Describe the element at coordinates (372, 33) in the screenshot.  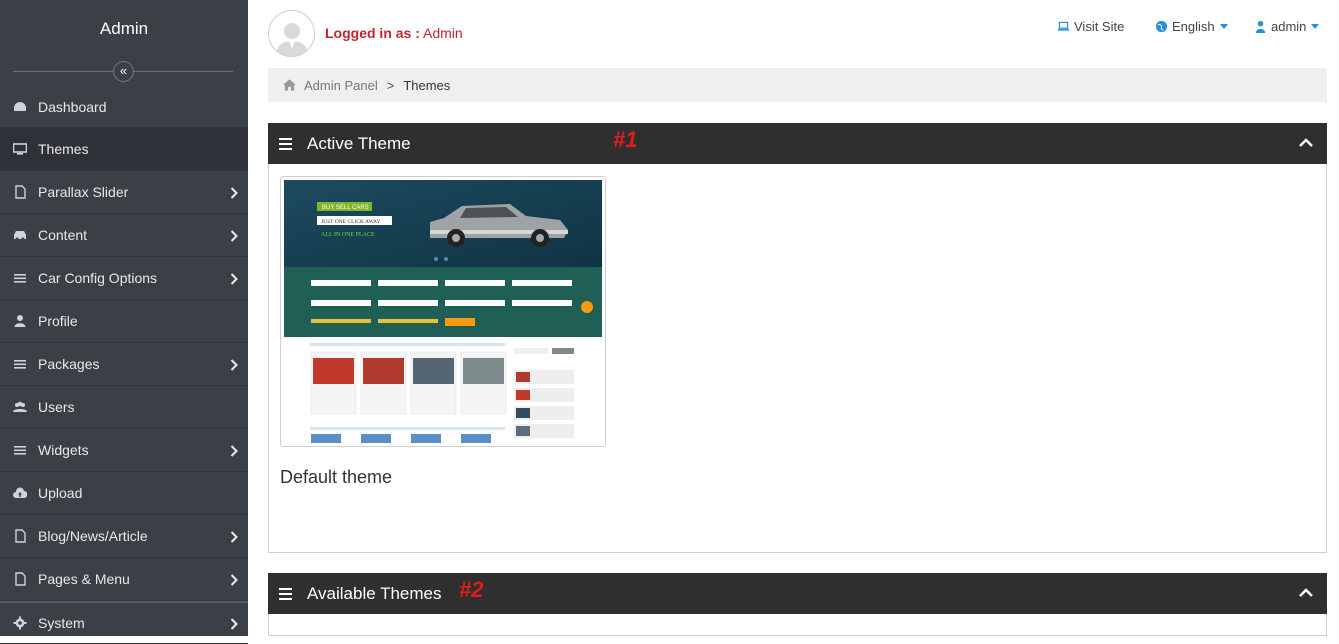
I see `logged-in-prefix: Logged in as :` at that location.